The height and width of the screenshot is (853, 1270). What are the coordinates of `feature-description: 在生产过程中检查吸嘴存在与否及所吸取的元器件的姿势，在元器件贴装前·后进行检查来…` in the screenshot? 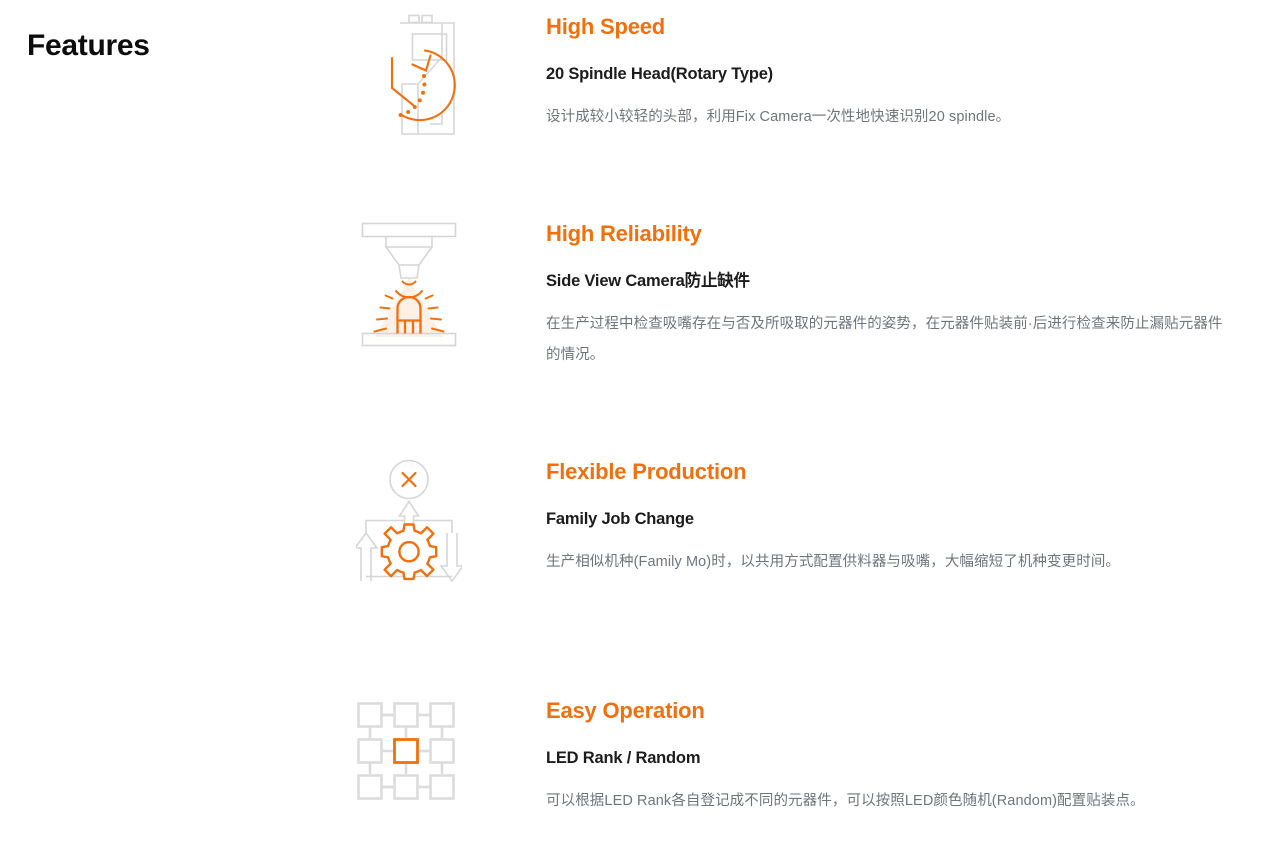 It's located at (884, 339).